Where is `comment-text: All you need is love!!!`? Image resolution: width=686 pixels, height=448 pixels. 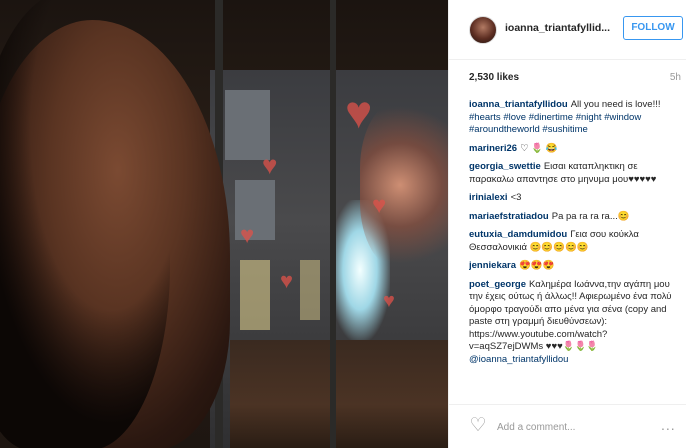
comment-text: All you need is love!!! is located at coordinates (615, 104).